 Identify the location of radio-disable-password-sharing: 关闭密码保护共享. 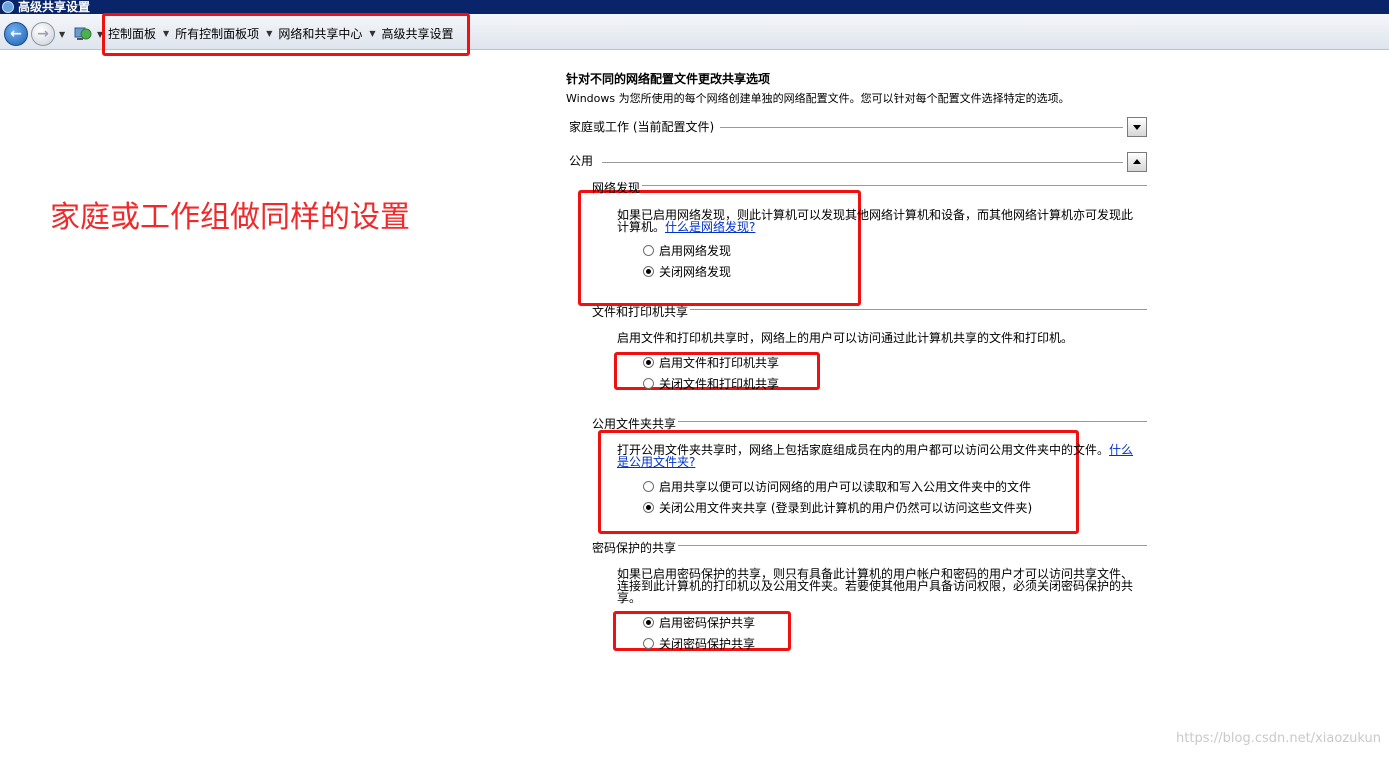
(699, 643).